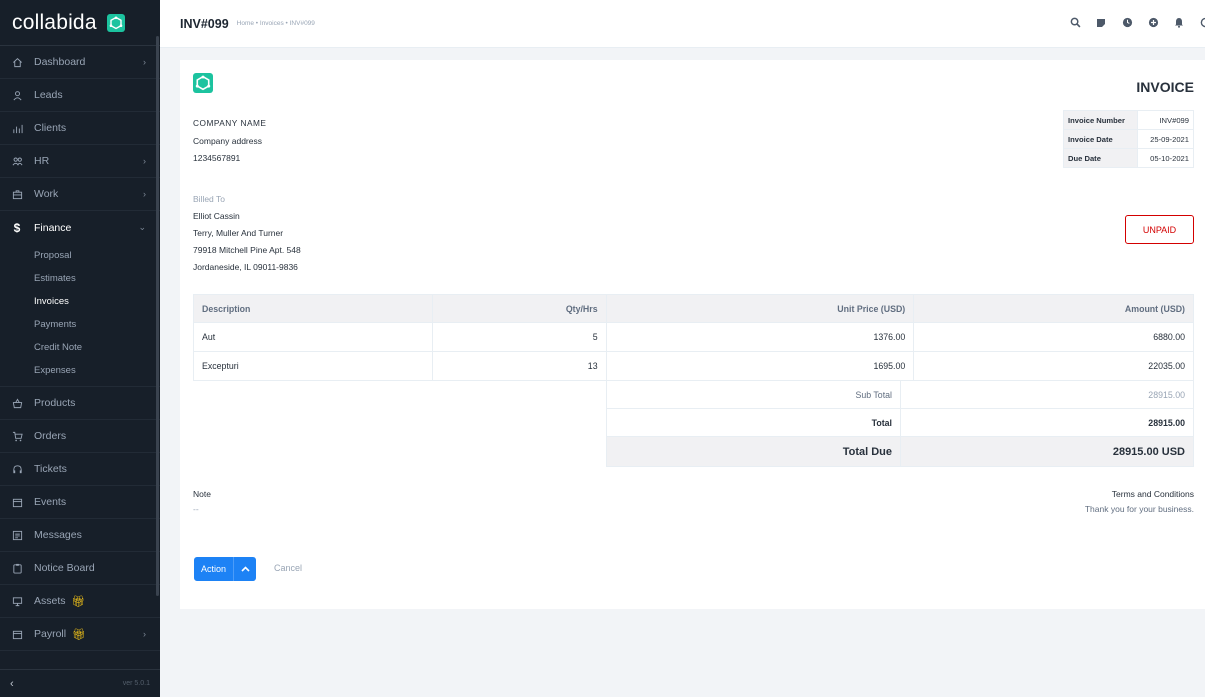 The width and height of the screenshot is (1205, 697). What do you see at coordinates (64, 568) in the screenshot?
I see `sidebar-item-label: Notice Board` at bounding box center [64, 568].